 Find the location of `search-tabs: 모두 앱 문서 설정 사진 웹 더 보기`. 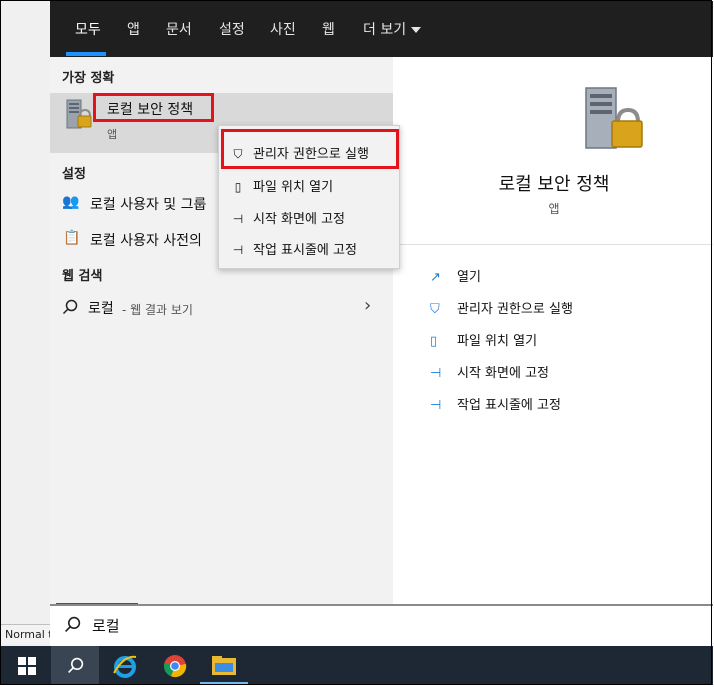

search-tabs: 모두 앱 문서 설정 사진 웹 더 보기 is located at coordinates (381, 29).